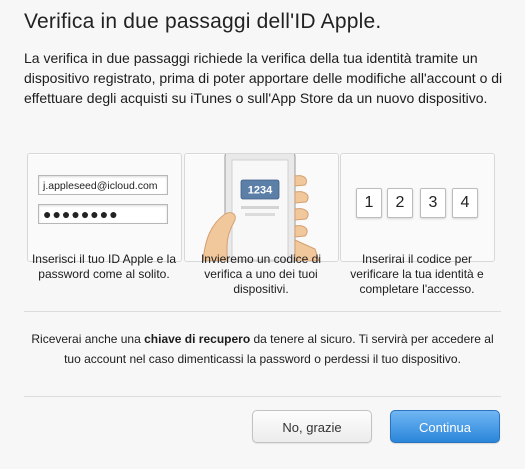 Image resolution: width=525 pixels, height=469 pixels. Describe the element at coordinates (400, 203) in the screenshot. I see `code-digit-2: 2` at that location.